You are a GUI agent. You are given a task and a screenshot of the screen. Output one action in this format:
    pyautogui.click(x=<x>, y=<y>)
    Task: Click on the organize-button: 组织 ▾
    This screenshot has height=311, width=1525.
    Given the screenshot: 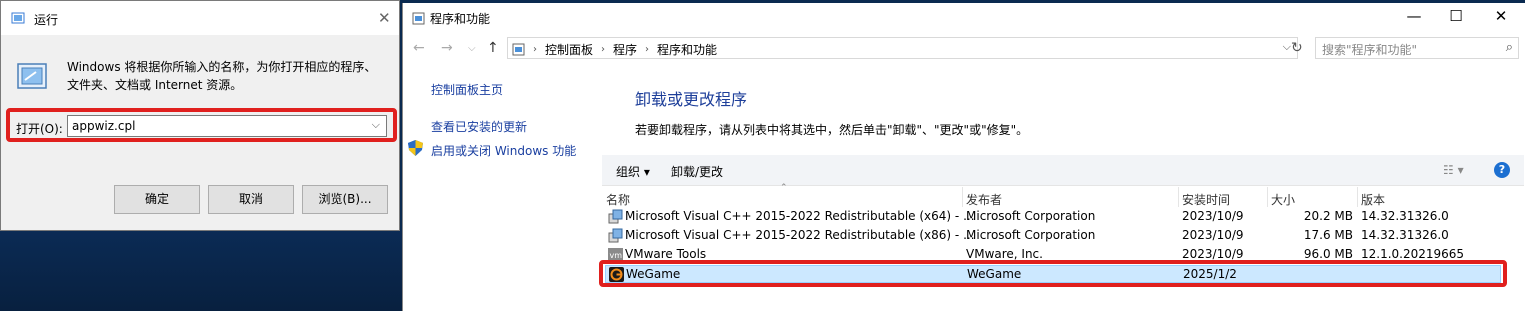 What is the action you would take?
    pyautogui.click(x=633, y=171)
    